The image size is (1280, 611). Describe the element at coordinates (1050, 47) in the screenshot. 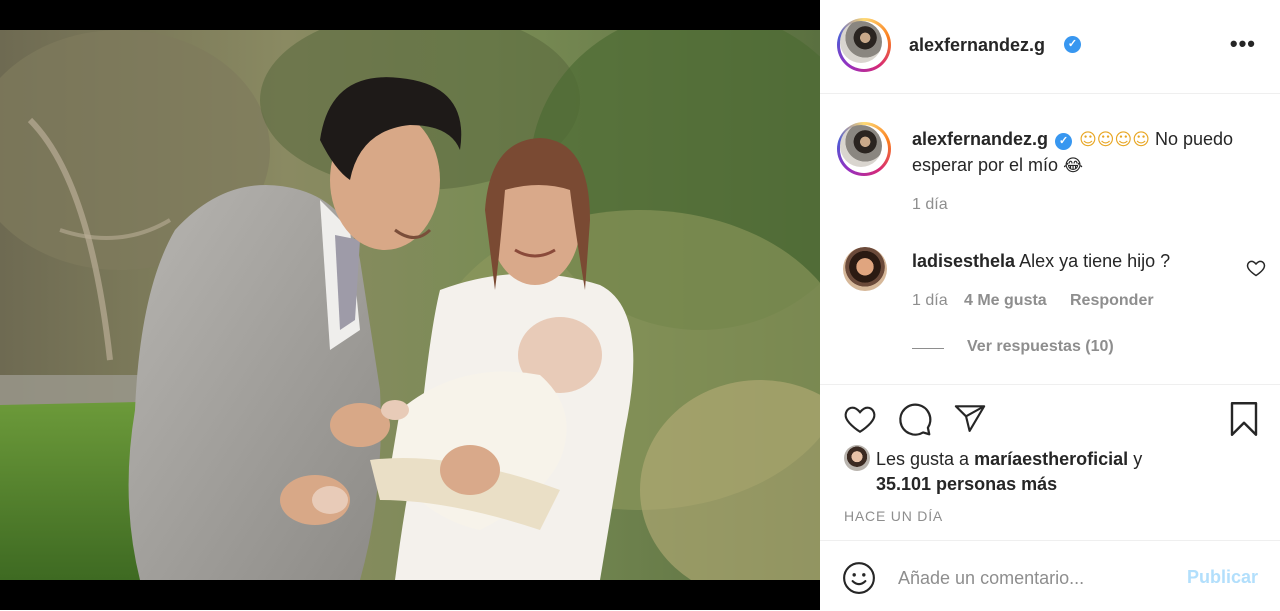

I see `post-header: alexfernandez.g ✓ •••` at that location.